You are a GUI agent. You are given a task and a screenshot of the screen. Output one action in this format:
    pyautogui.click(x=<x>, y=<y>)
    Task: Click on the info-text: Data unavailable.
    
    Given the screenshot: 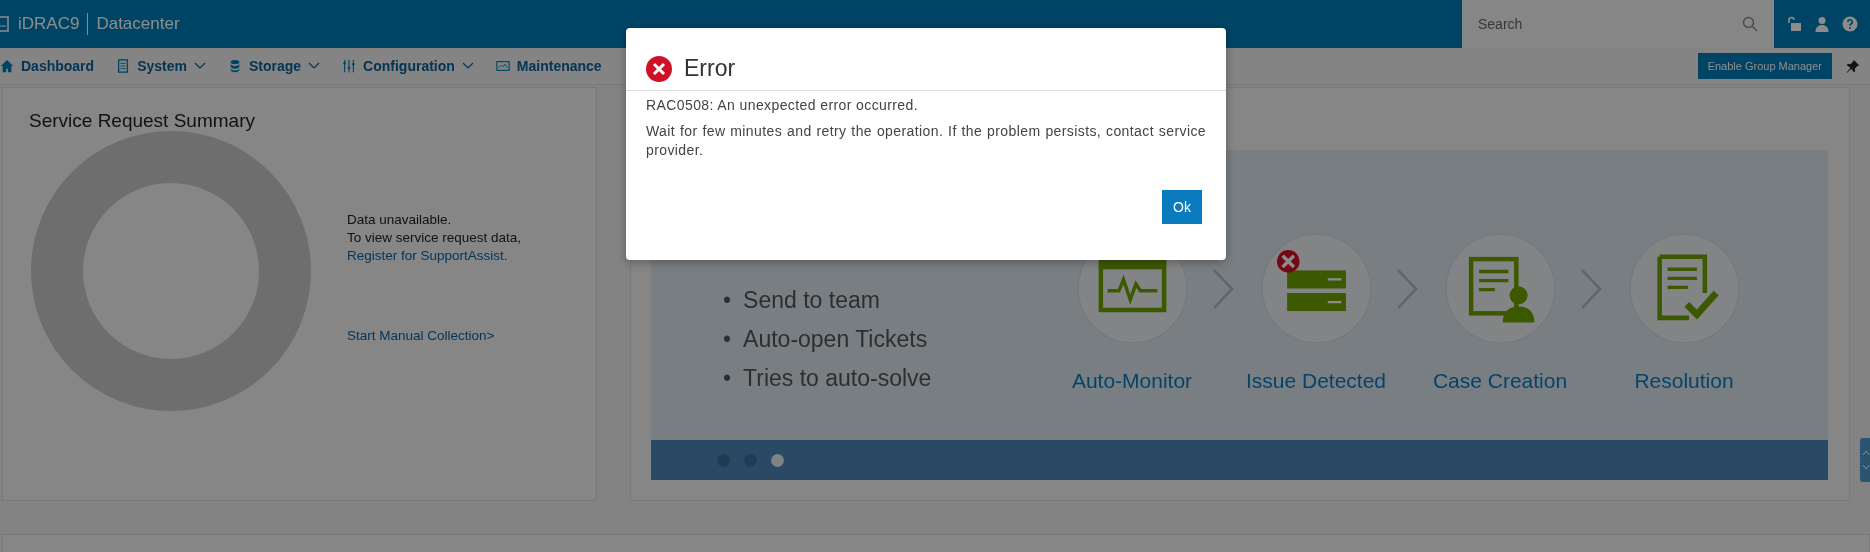 What is the action you would take?
    pyautogui.click(x=399, y=220)
    